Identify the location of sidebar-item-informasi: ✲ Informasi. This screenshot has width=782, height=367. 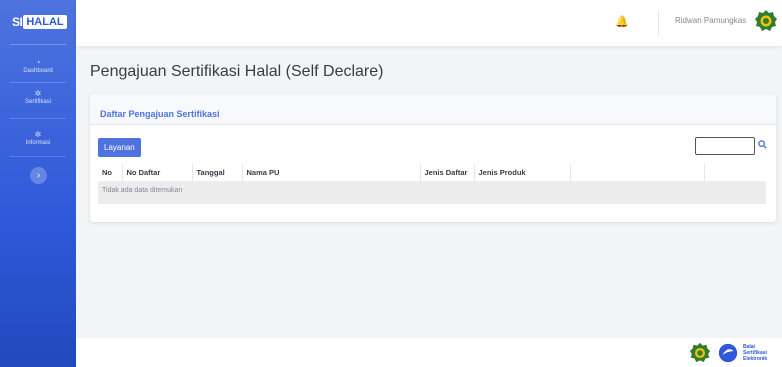
(38, 138).